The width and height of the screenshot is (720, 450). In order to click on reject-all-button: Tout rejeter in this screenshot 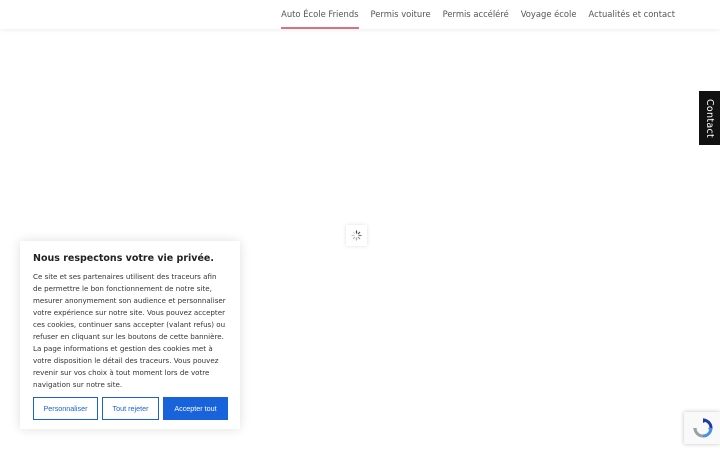, I will do `click(130, 408)`.